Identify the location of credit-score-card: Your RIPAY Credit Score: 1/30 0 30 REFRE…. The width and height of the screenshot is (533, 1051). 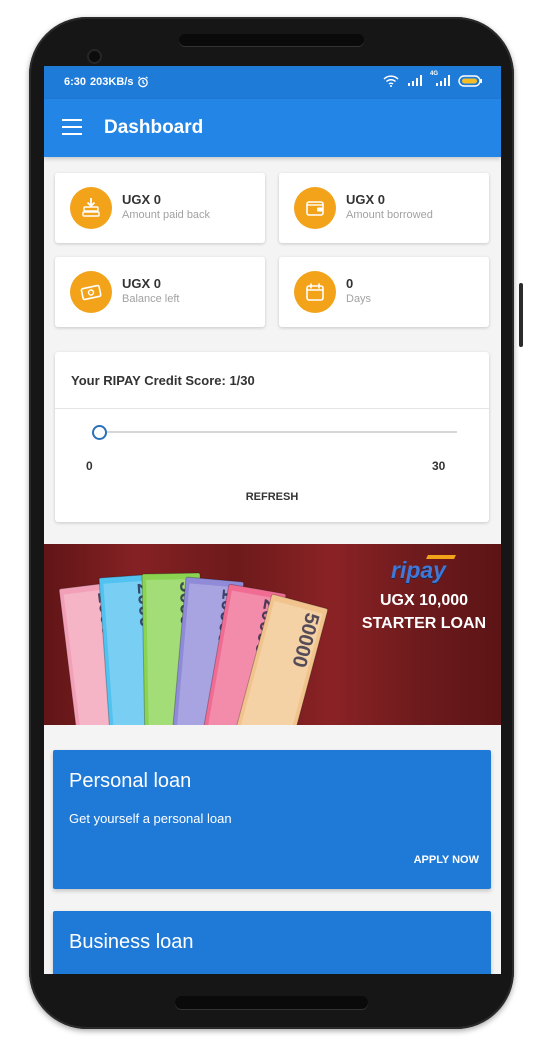
(272, 437).